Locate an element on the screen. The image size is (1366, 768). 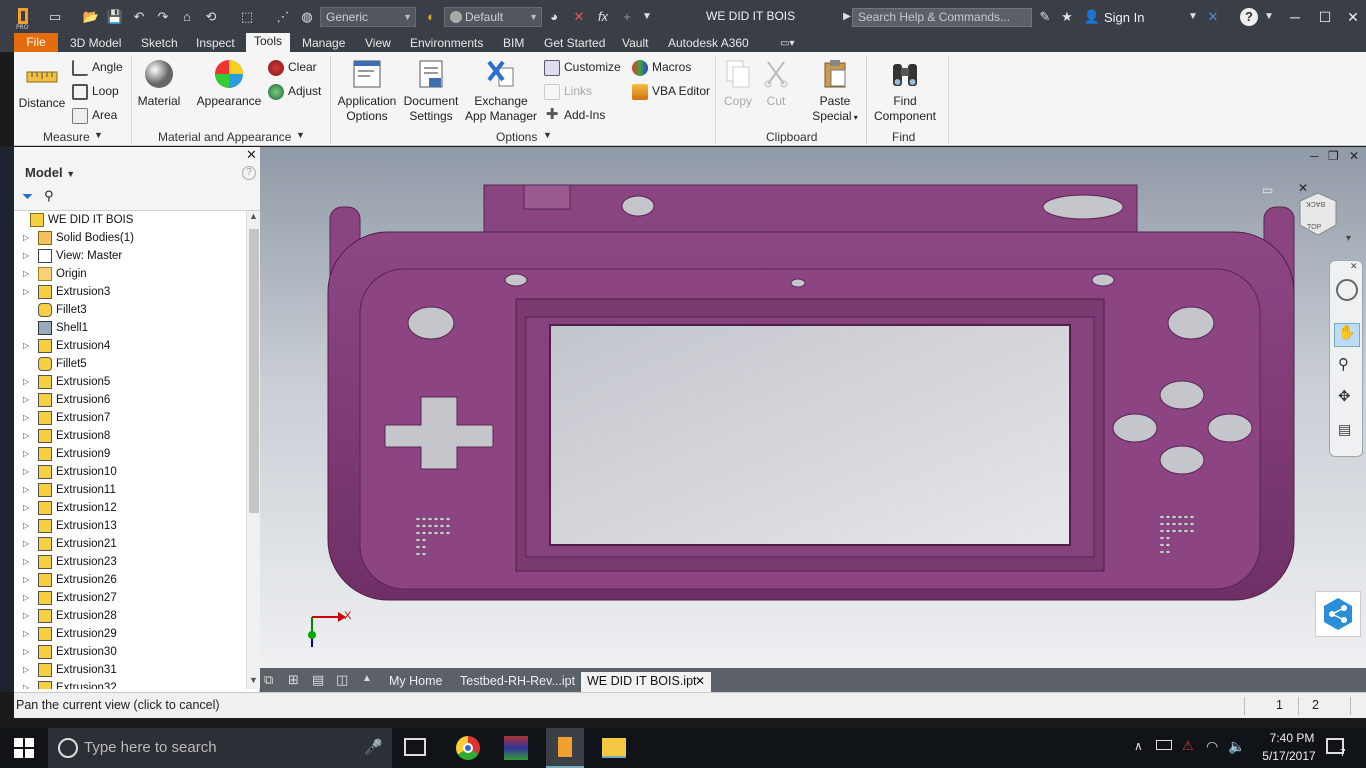
material-panel-arrow-icon: ▼ is located at coordinates (300, 135).